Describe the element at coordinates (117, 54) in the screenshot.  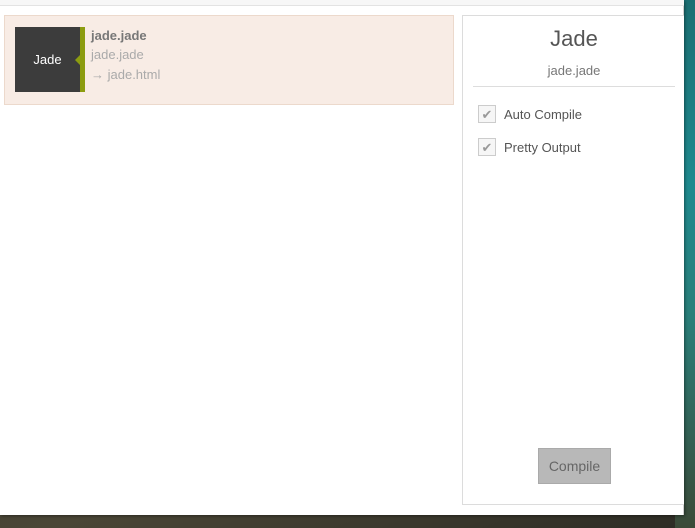
I see `file-source-path: jade.jade` at that location.